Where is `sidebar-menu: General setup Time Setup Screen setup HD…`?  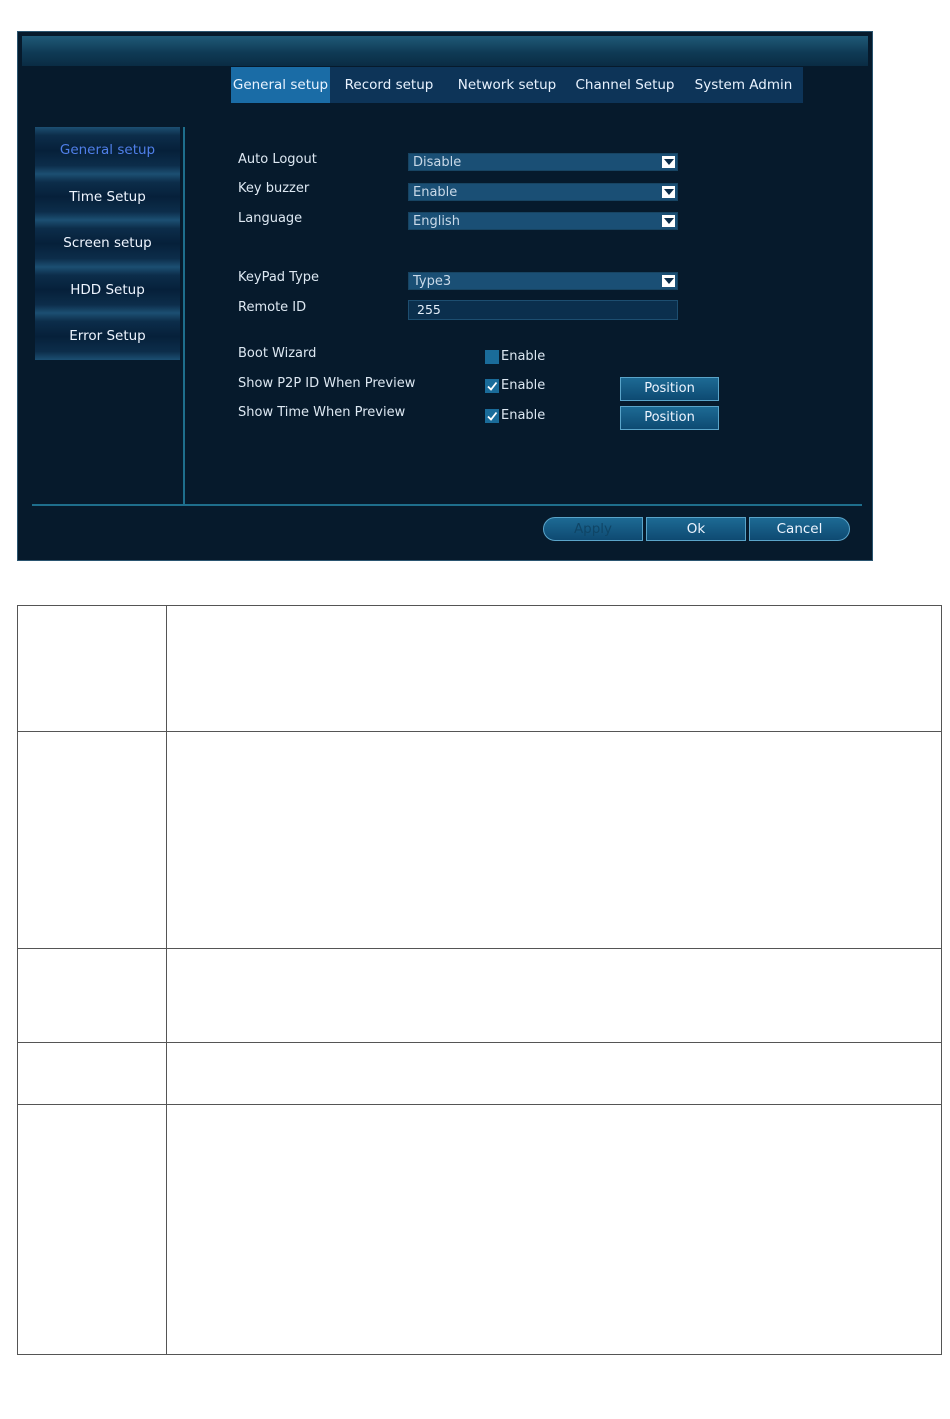
sidebar-menu: General setup Time Setup Screen setup HD… is located at coordinates (107, 243).